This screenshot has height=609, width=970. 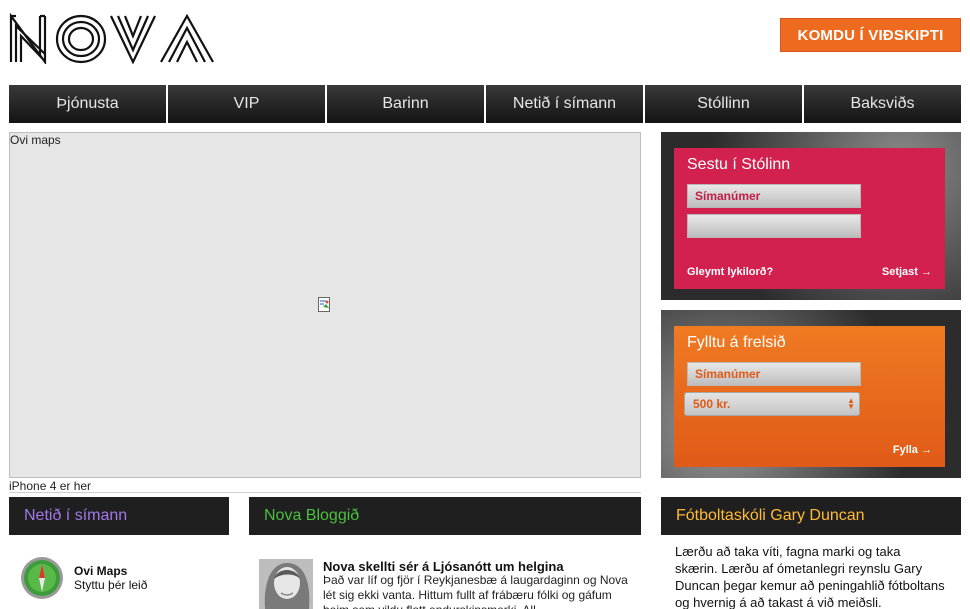 I want to click on topup-phone-input: Símanúmer, so click(x=774, y=374).